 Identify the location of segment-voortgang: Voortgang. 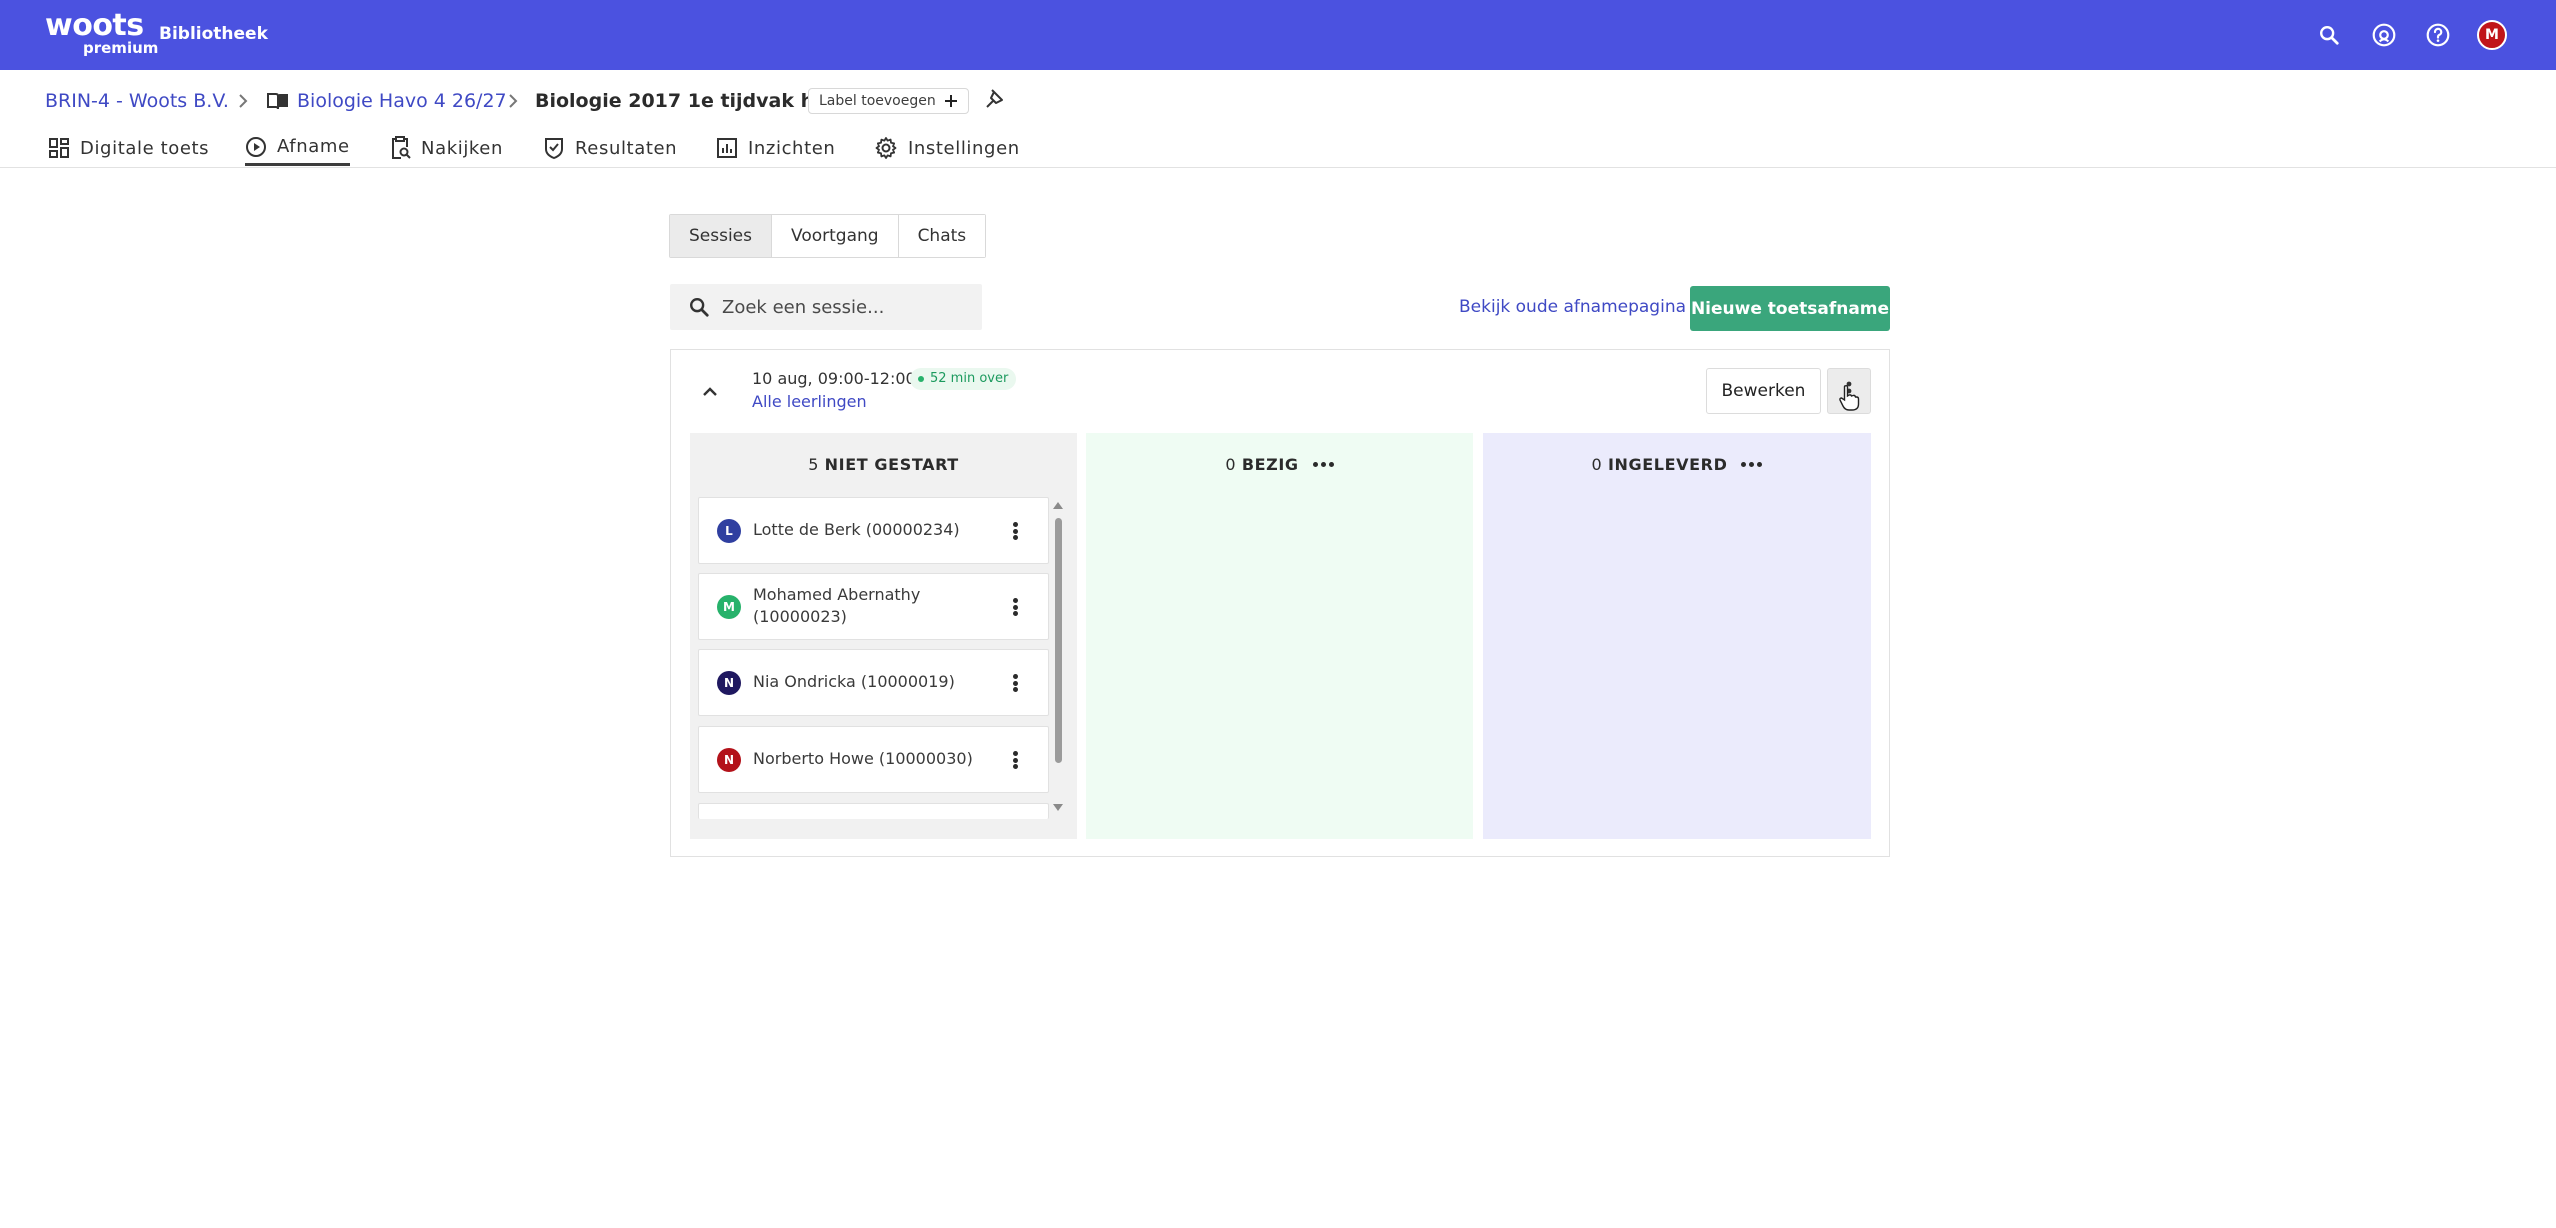
(835, 236).